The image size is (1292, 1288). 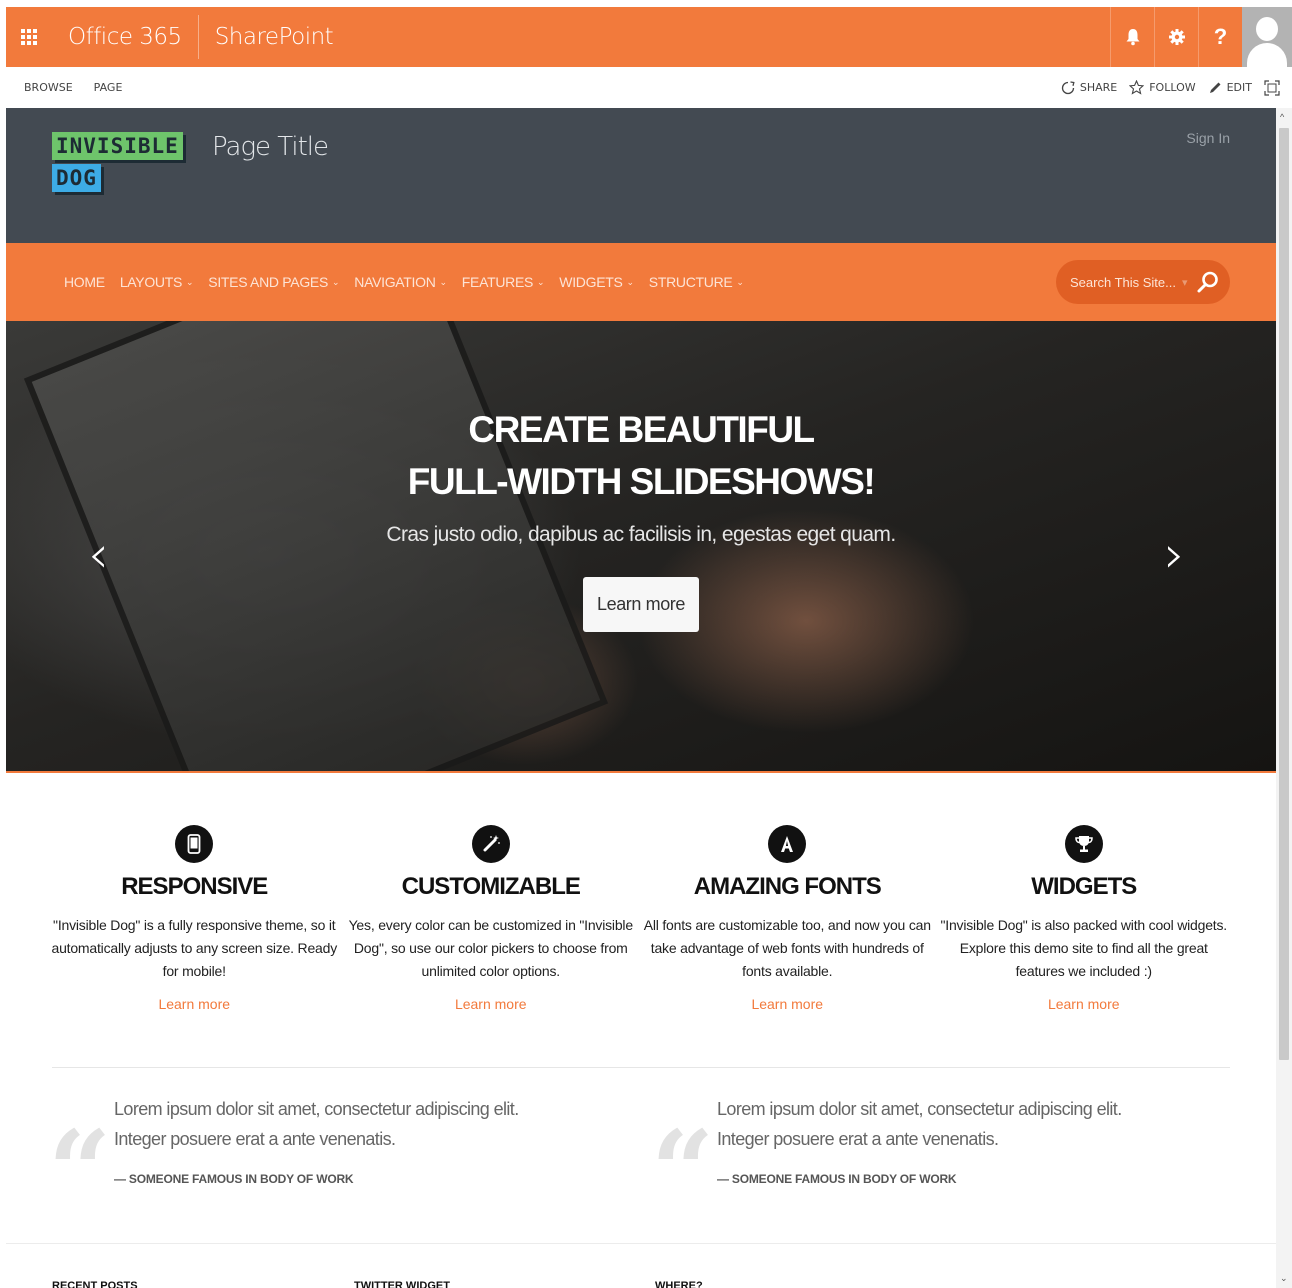 What do you see at coordinates (1174, 555) in the screenshot?
I see `slide-next-chevron-right-icon: ›` at bounding box center [1174, 555].